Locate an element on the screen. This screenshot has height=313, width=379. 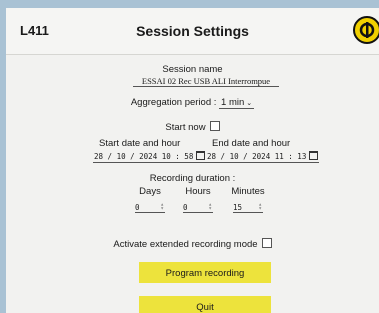
days-input: 0 ▴ ▾ is located at coordinates (150, 207).